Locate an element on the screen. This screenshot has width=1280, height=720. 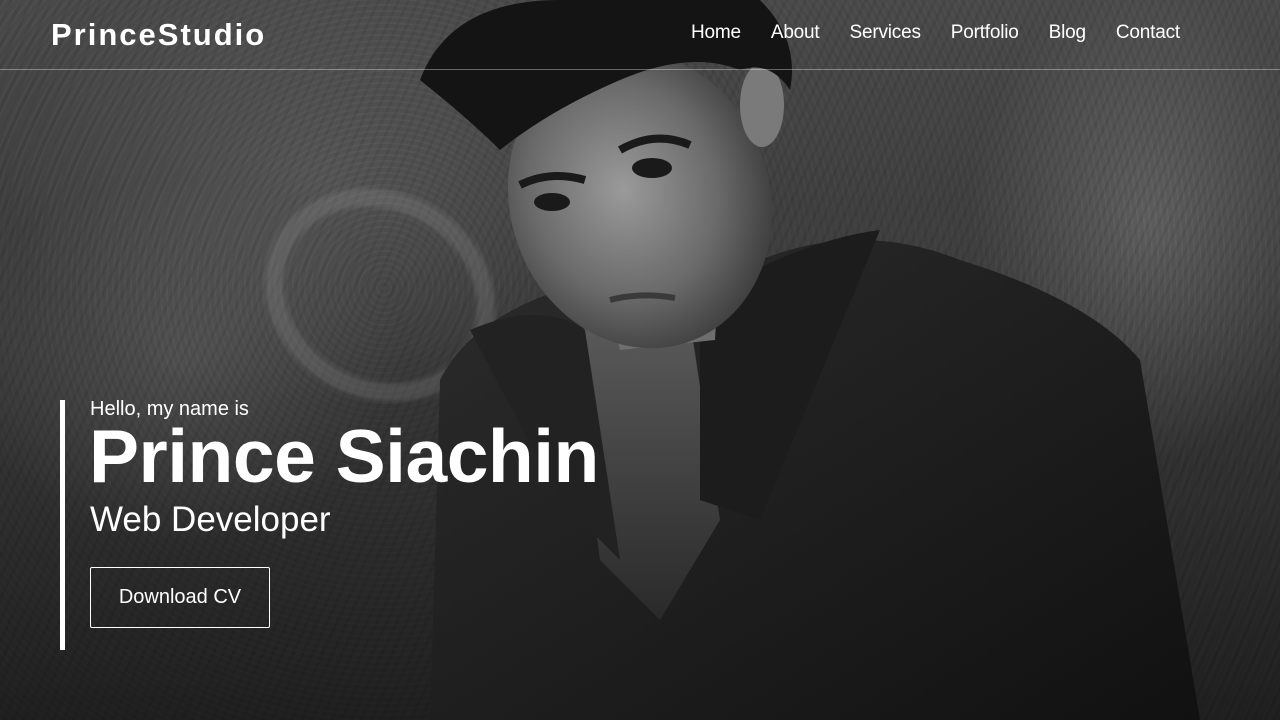
nav-item-blog: Blog is located at coordinates (1067, 33).